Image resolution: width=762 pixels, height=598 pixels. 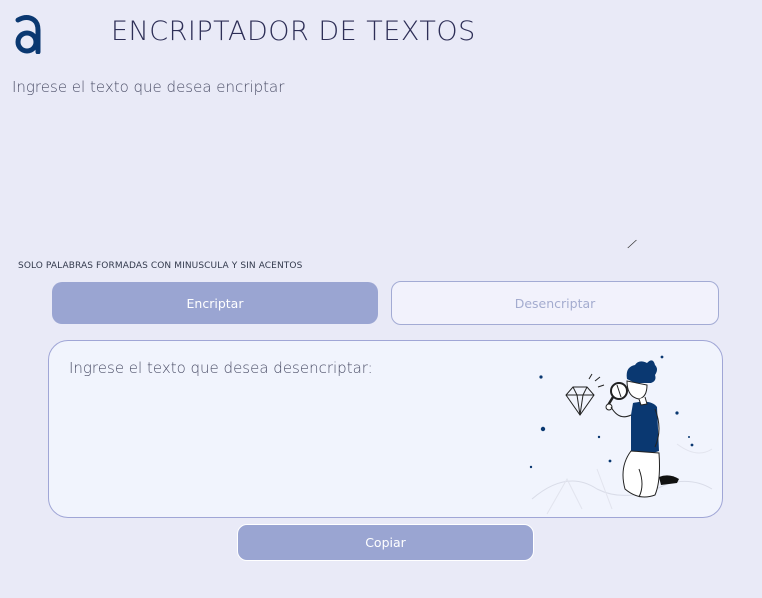 I want to click on person-magnifier-diamond-illustration-icon, so click(x=621, y=435).